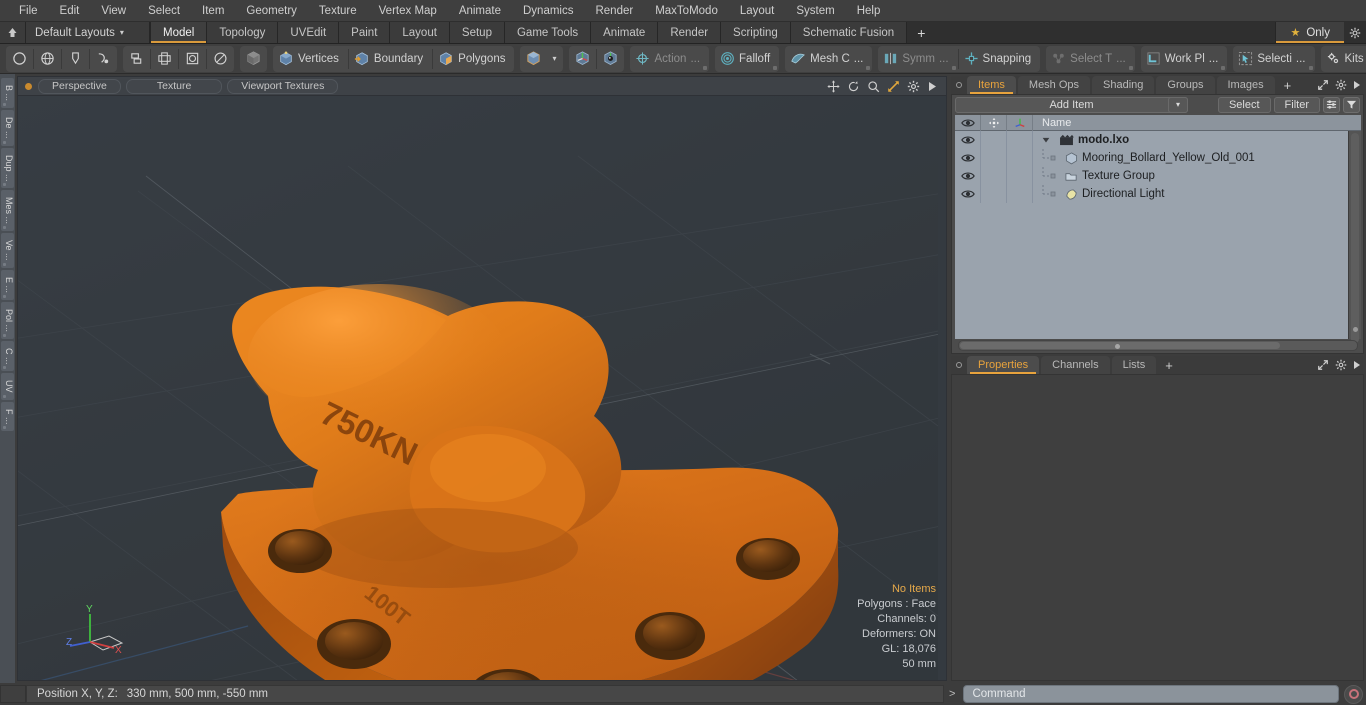 The image size is (1366, 705). What do you see at coordinates (1351, 104) in the screenshot?
I see `funnel-button` at bounding box center [1351, 104].